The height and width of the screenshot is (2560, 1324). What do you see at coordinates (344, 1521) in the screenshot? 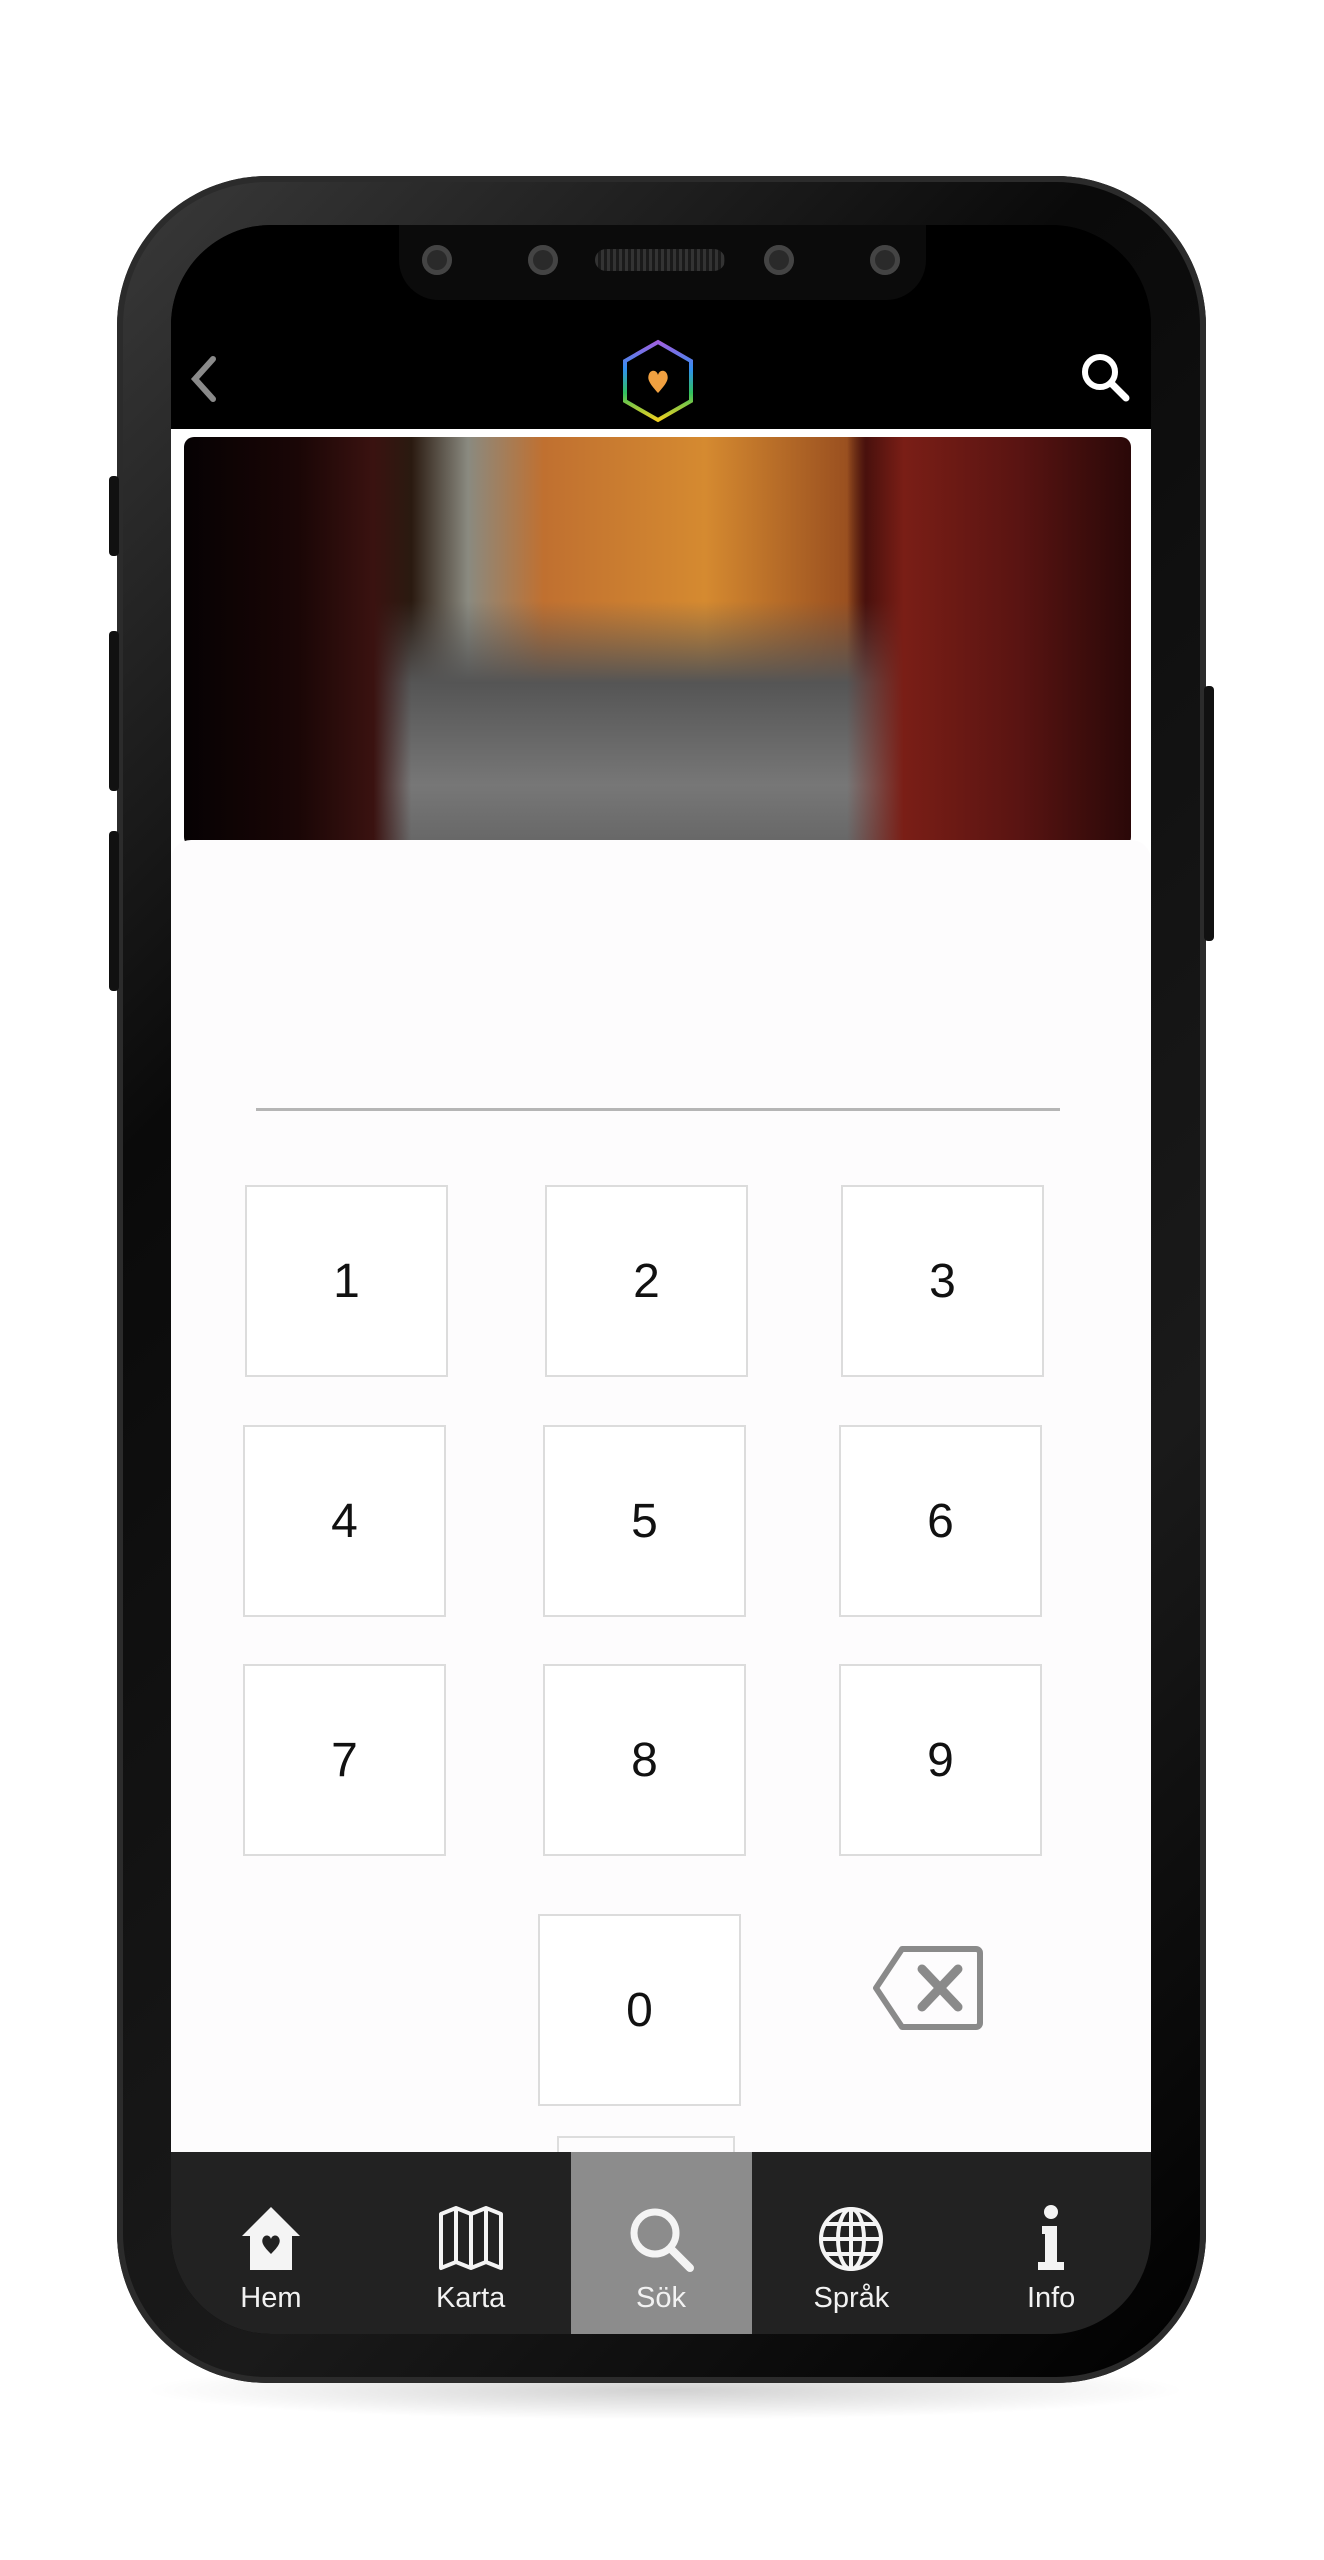
I see `key-4: 4` at bounding box center [344, 1521].